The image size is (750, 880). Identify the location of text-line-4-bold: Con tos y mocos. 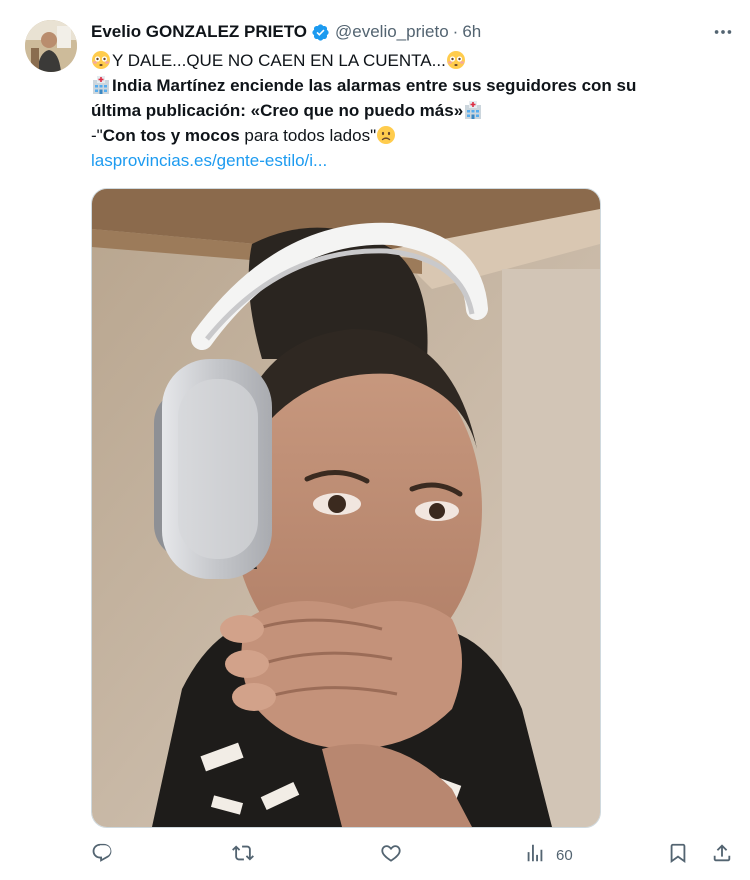
(171, 135).